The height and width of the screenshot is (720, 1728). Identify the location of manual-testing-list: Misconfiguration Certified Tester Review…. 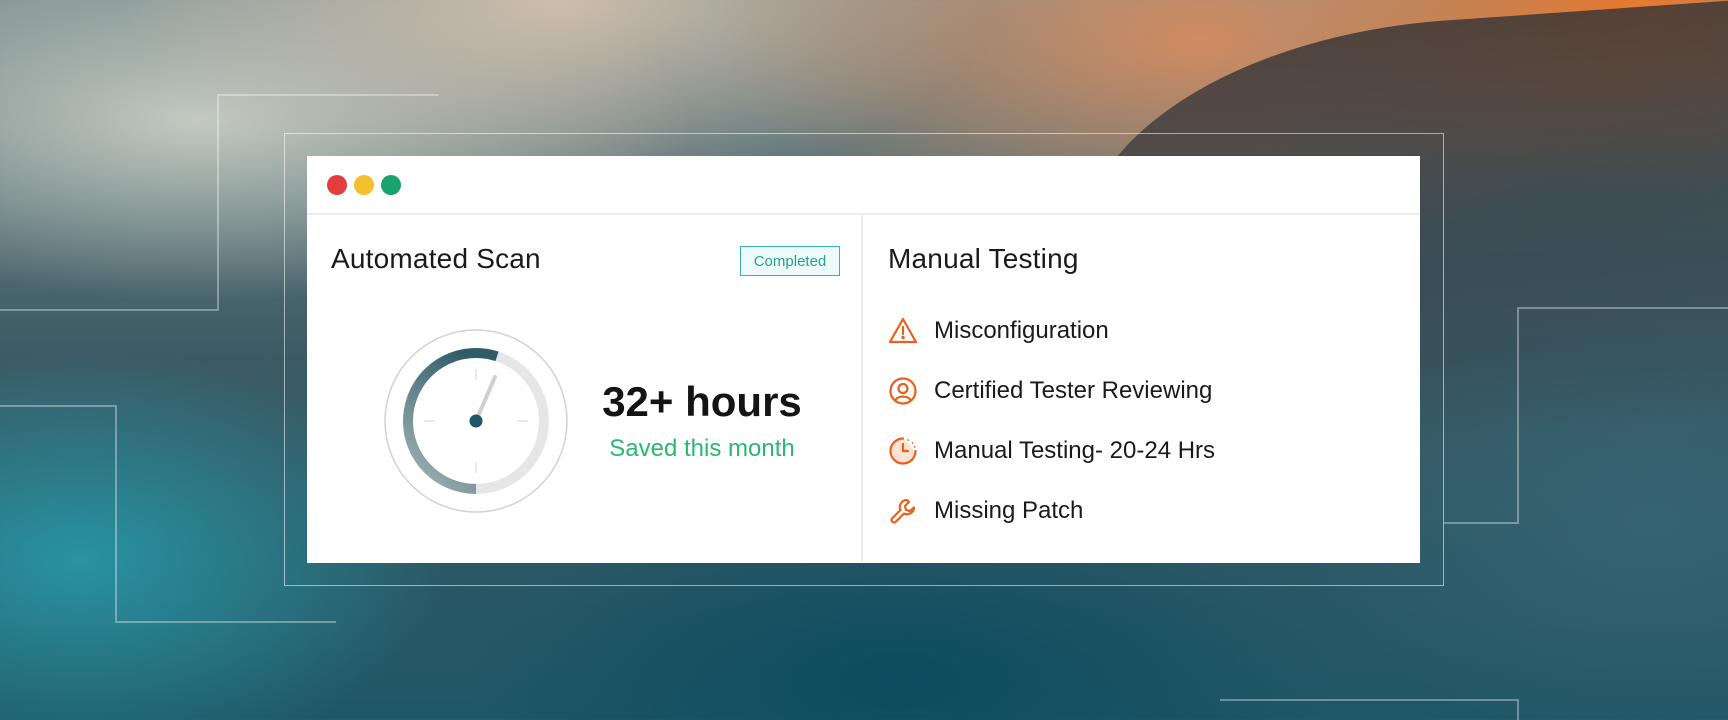
(1051, 421).